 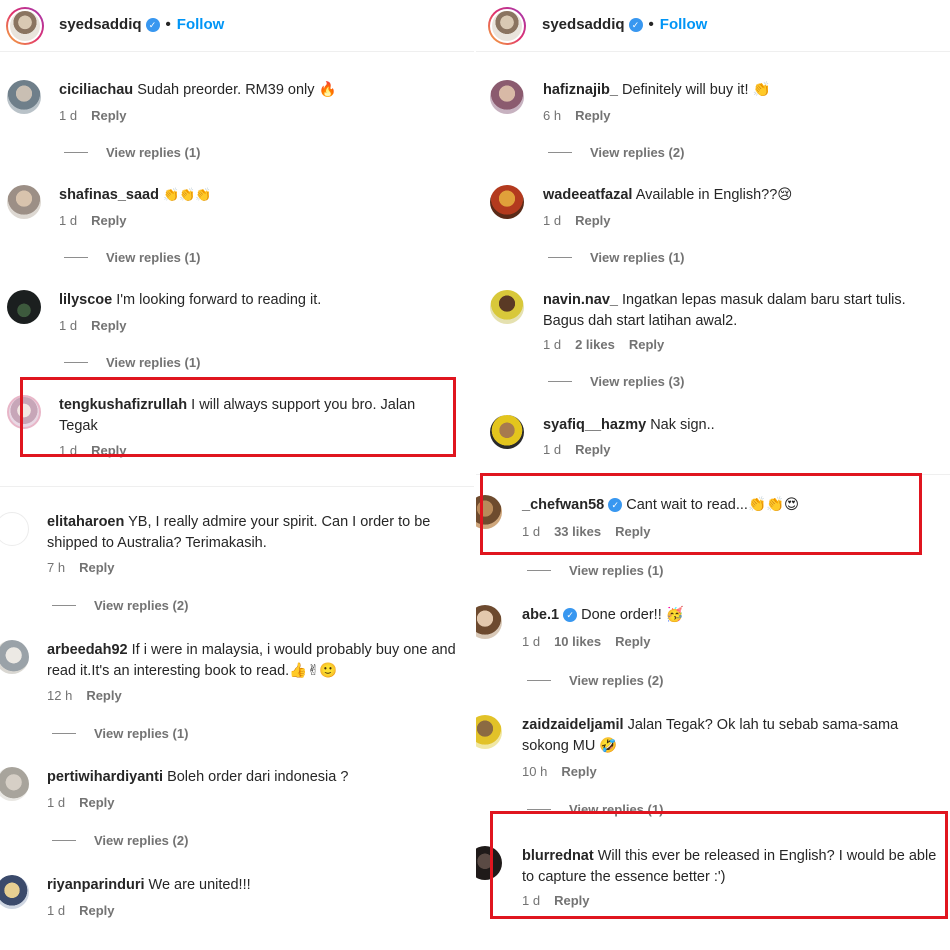 I want to click on comment-username: ciciliachau, so click(x=96, y=90).